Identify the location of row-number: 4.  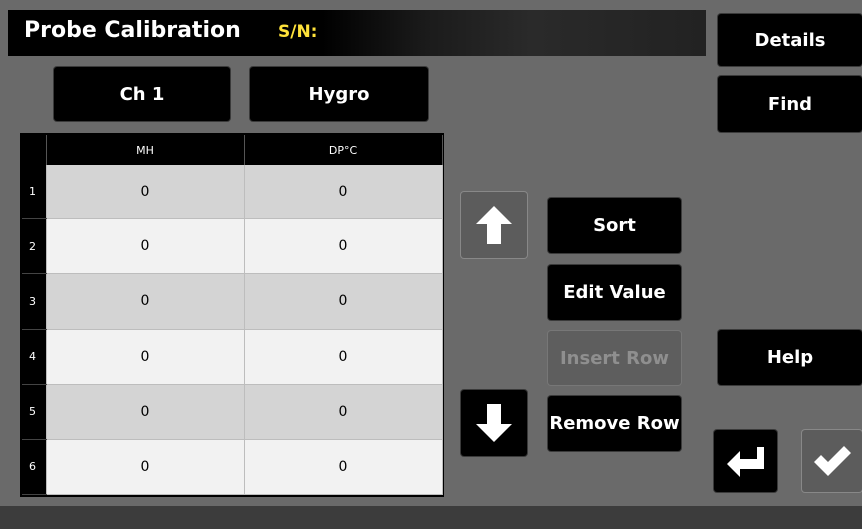
(34, 357).